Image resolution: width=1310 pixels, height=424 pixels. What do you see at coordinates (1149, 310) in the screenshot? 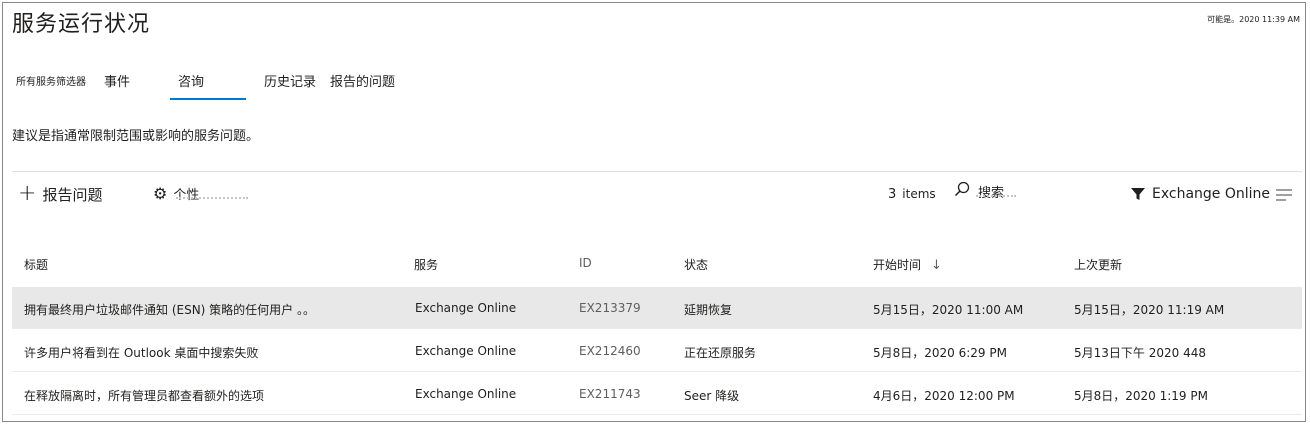
I see `row-last-updated: 5月15日，2020 11:19 AM` at bounding box center [1149, 310].